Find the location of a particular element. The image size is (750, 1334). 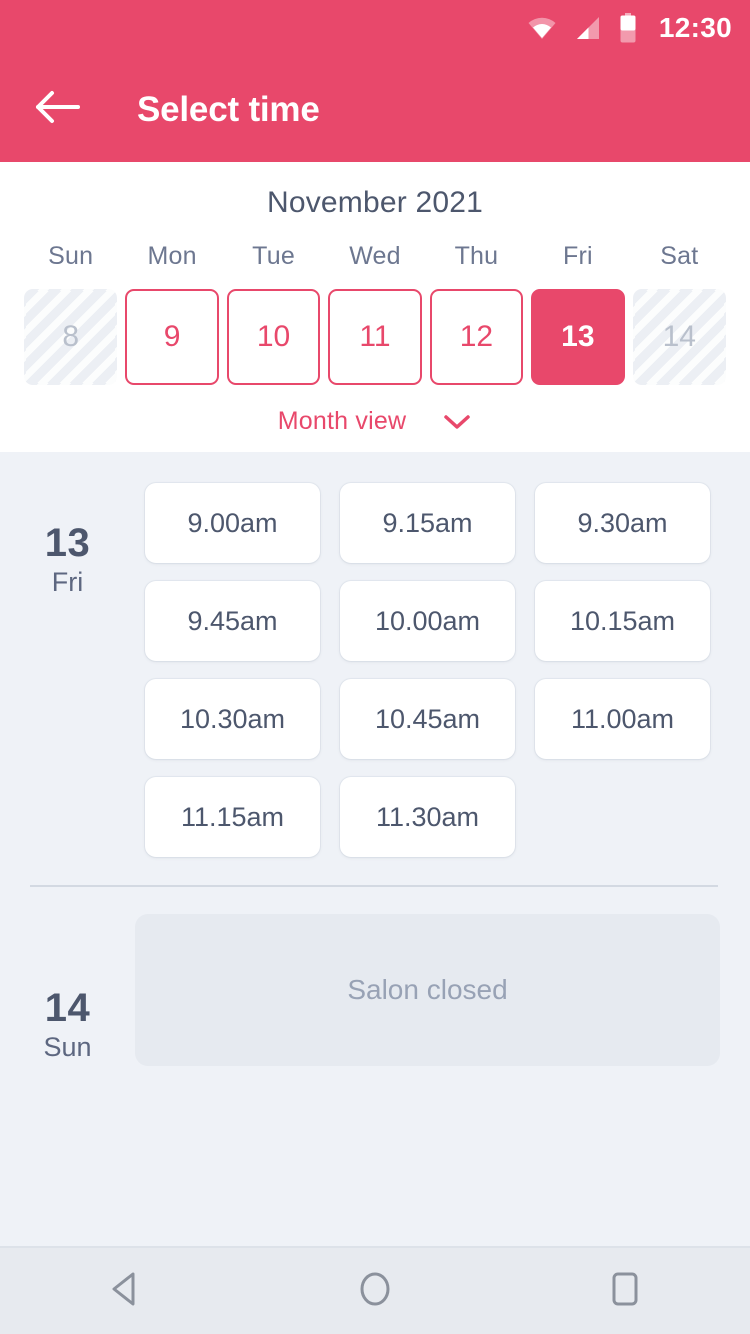

calendar-weekday: Thu is located at coordinates (476, 256).